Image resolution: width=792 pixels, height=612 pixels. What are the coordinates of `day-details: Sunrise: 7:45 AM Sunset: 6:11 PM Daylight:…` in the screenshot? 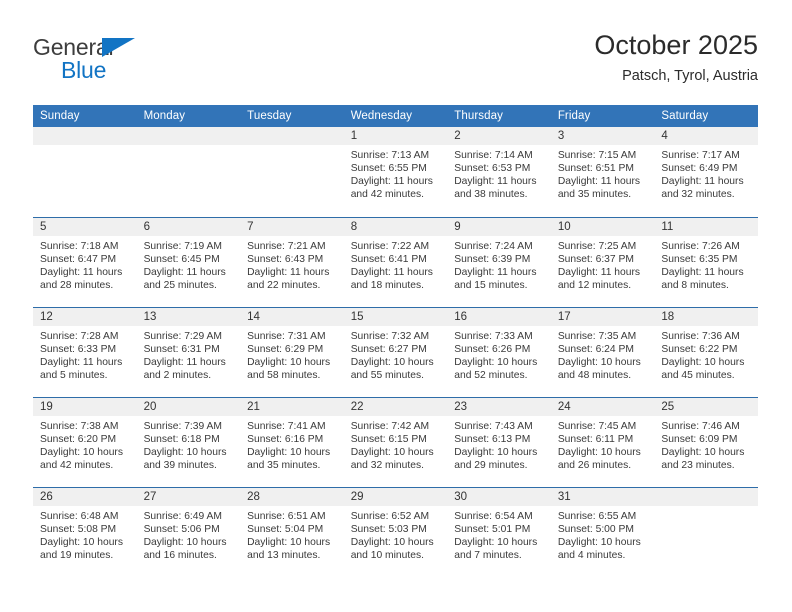 It's located at (603, 444).